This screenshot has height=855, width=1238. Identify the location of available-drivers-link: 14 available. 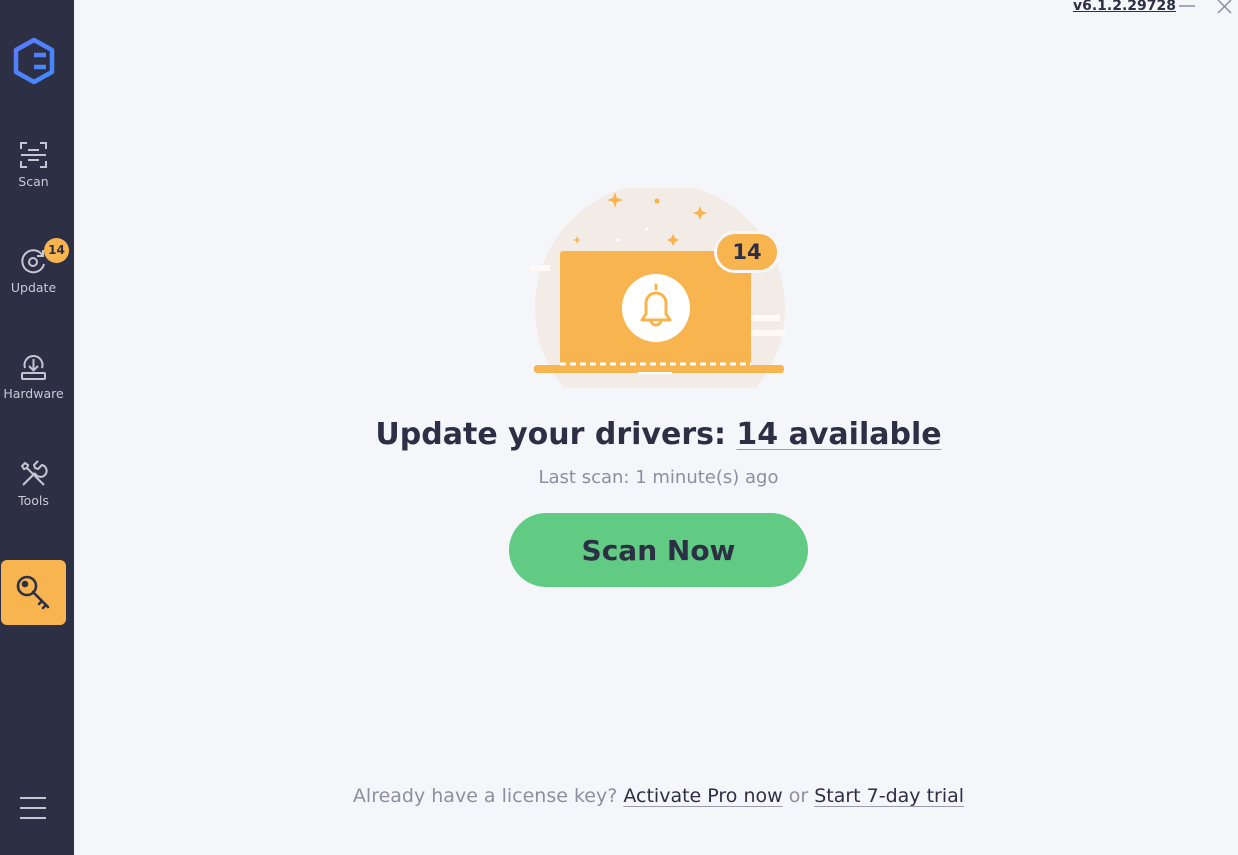
(838, 434).